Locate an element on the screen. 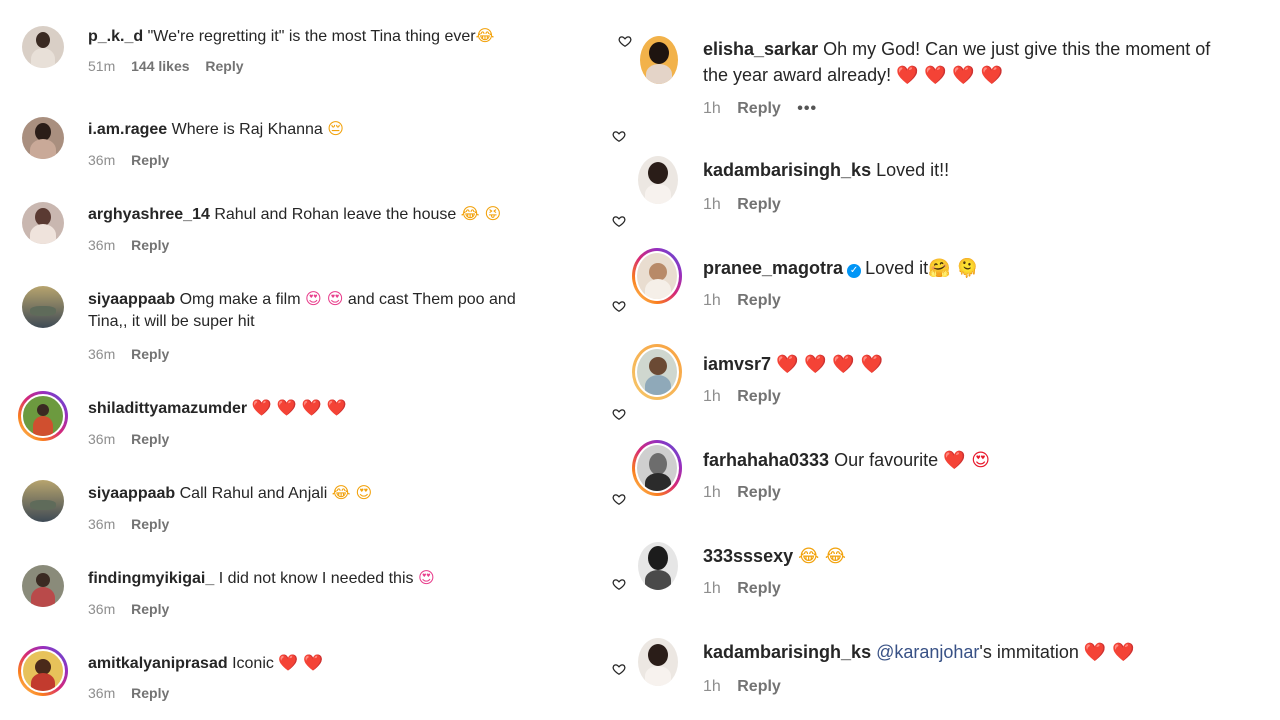  verified-badge-icon: ✓ is located at coordinates (854, 271).